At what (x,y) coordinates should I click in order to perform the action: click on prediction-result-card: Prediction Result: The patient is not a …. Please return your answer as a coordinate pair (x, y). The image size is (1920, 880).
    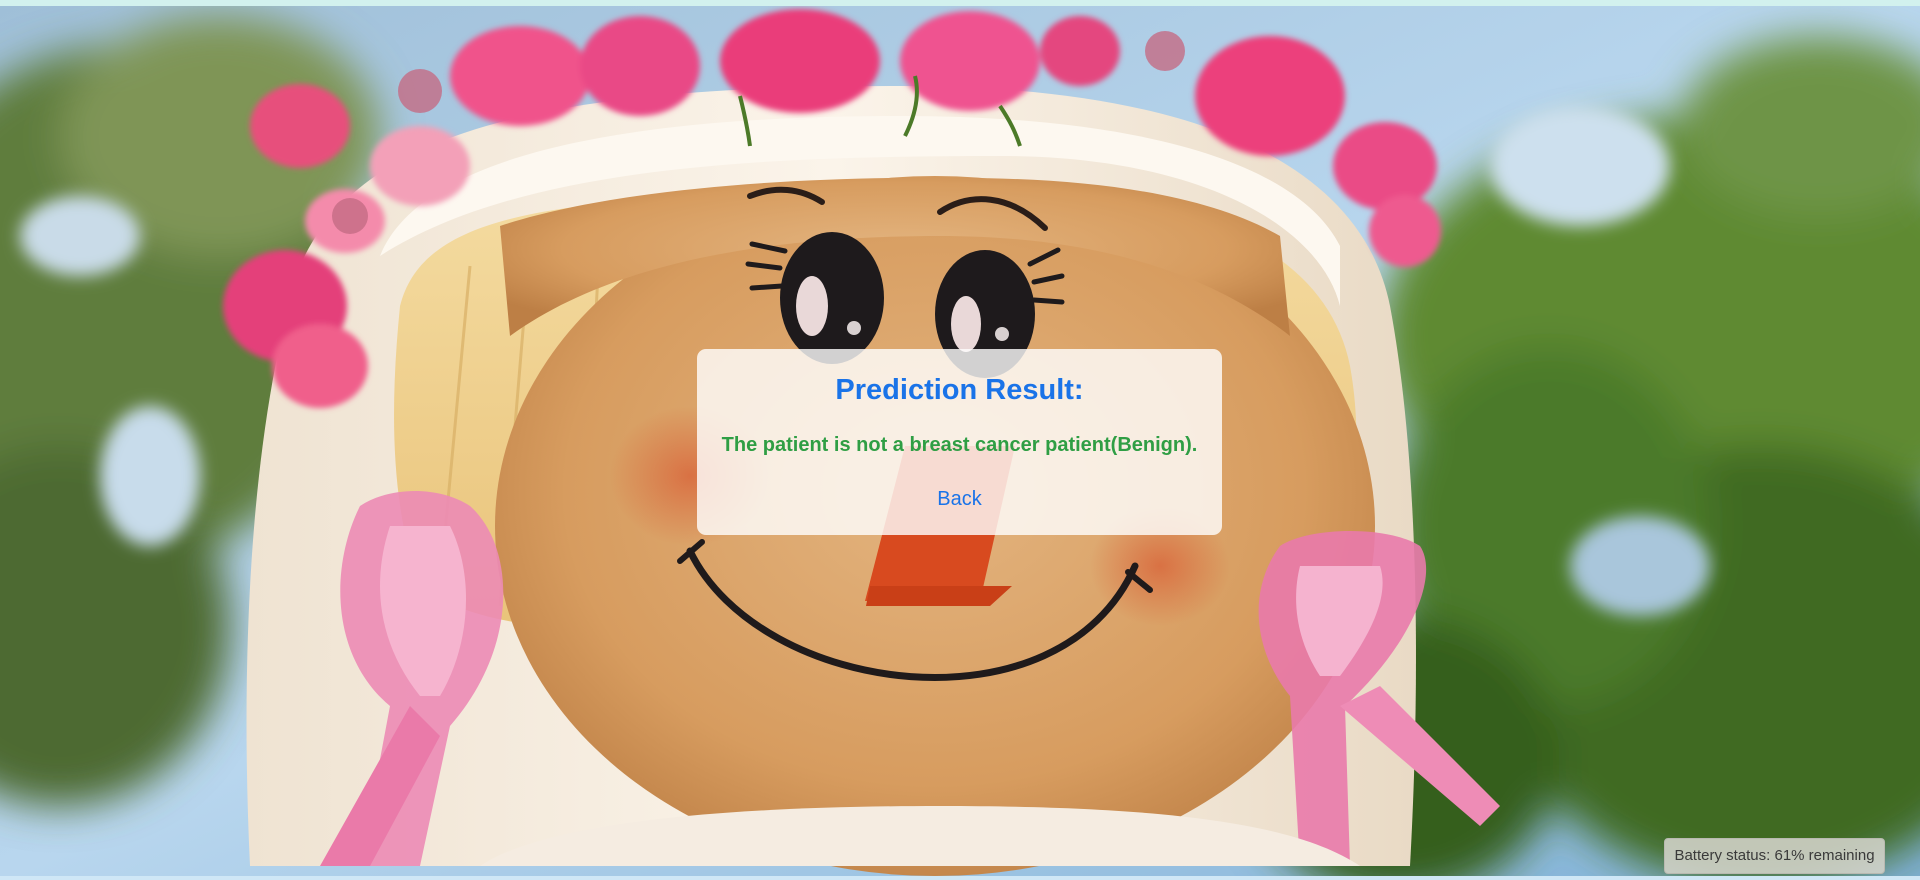
    Looking at the image, I should click on (959, 442).